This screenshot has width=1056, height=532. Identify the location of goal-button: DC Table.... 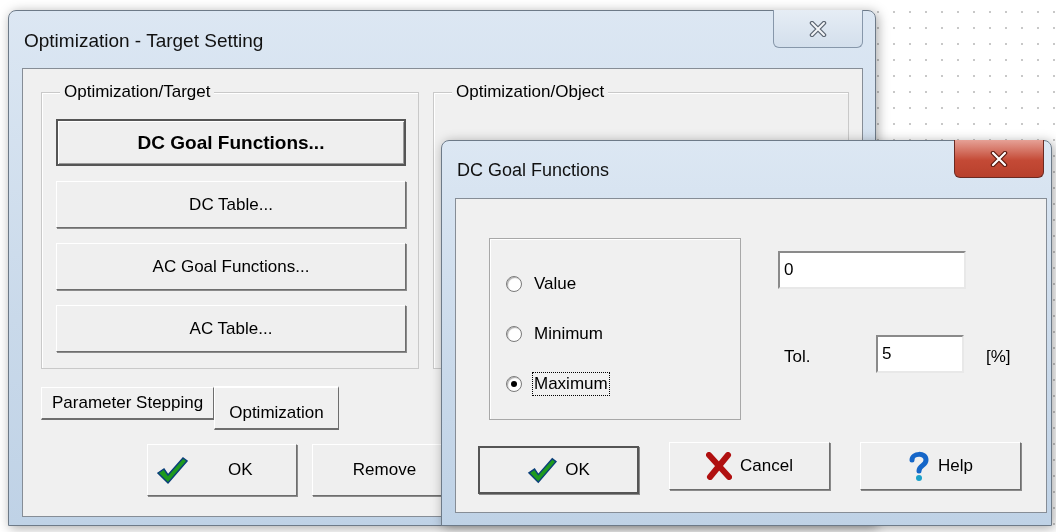
(231, 204).